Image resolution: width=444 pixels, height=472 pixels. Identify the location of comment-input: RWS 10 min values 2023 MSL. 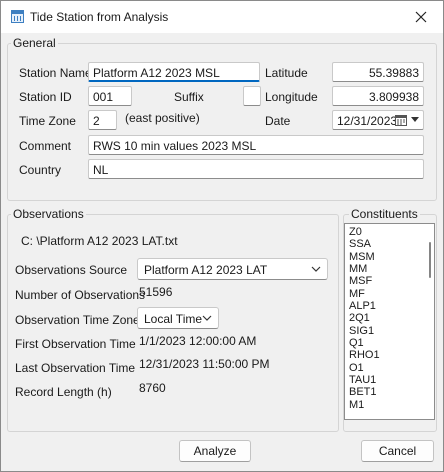
(256, 145).